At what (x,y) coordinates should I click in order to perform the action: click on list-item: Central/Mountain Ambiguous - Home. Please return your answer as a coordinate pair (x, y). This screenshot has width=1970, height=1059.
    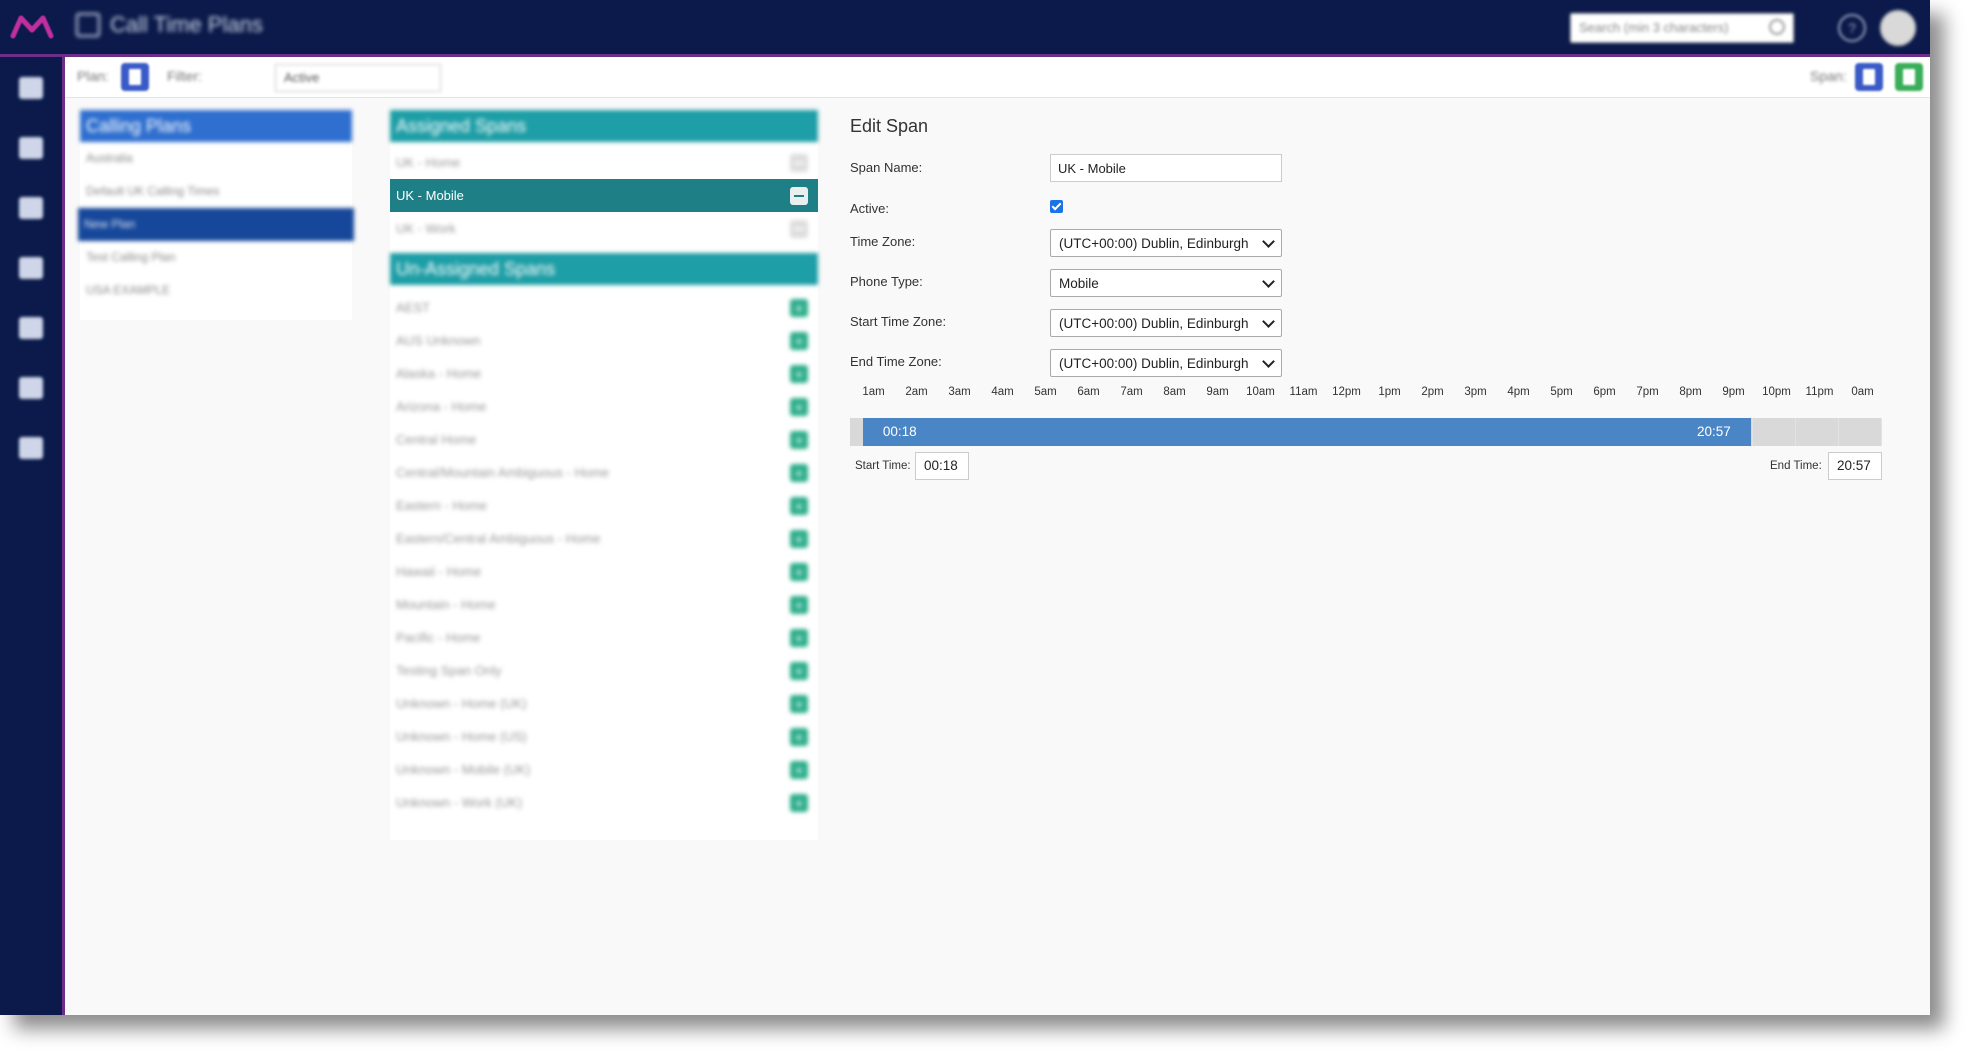
    Looking at the image, I should click on (604, 472).